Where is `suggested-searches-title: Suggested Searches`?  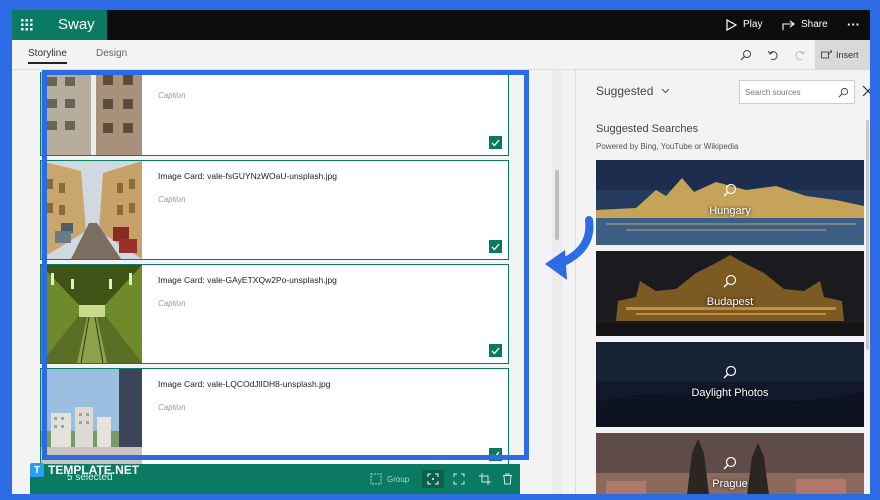 suggested-searches-title: Suggested Searches is located at coordinates (647, 129).